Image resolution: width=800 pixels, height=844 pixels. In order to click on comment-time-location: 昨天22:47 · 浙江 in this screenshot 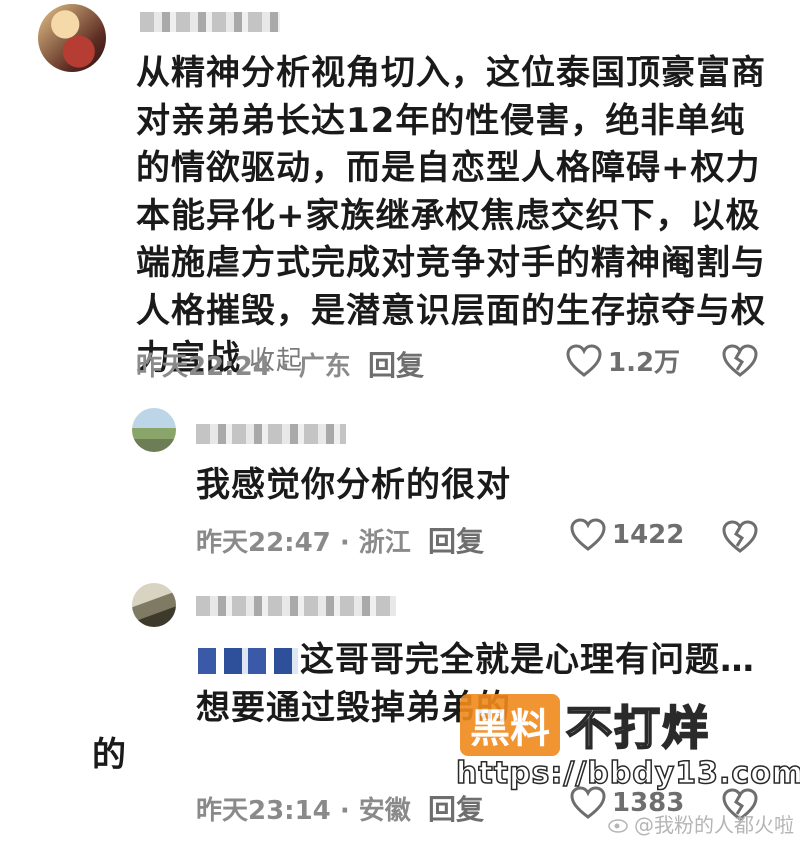, I will do `click(303, 543)`.